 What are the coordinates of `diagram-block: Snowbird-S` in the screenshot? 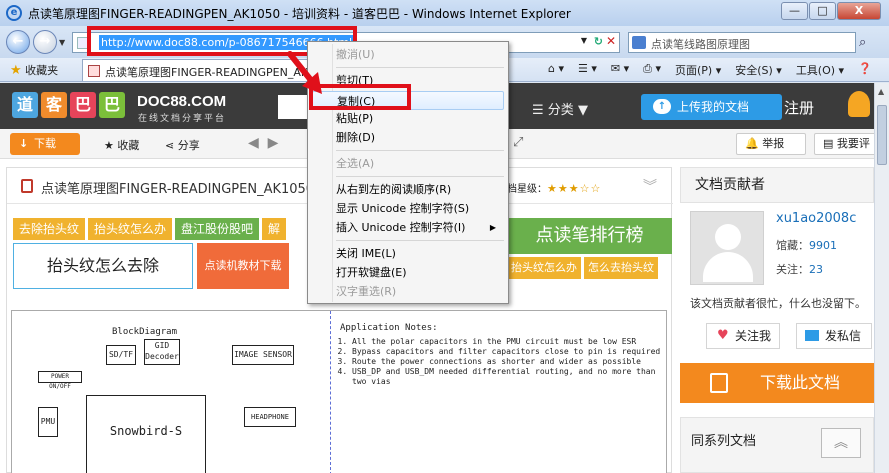 It's located at (146, 434).